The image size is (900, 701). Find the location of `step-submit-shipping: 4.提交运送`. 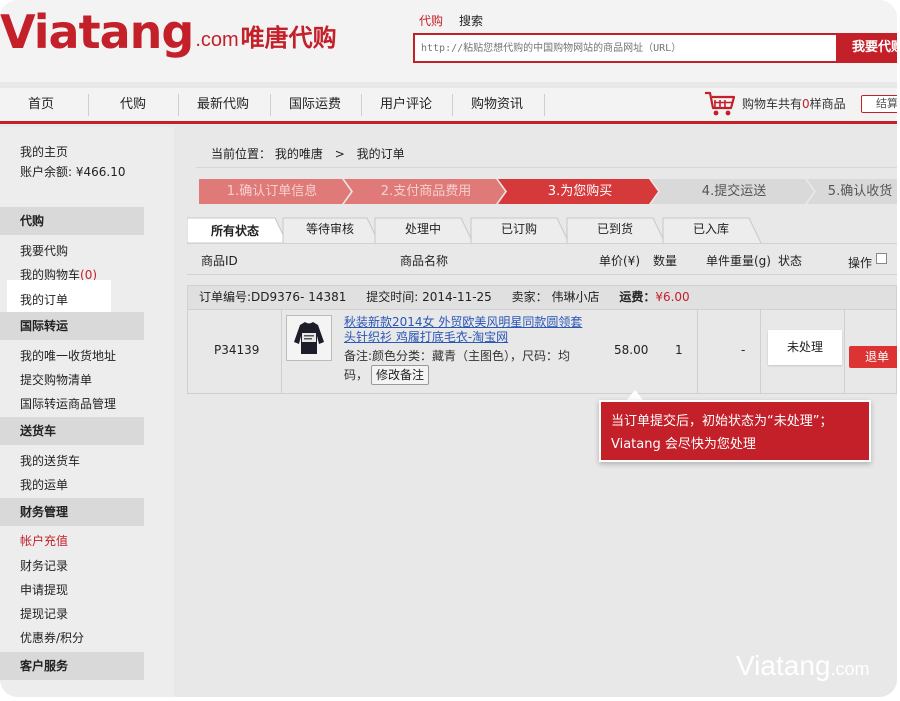

step-submit-shipping: 4.提交运送 is located at coordinates (734, 191).